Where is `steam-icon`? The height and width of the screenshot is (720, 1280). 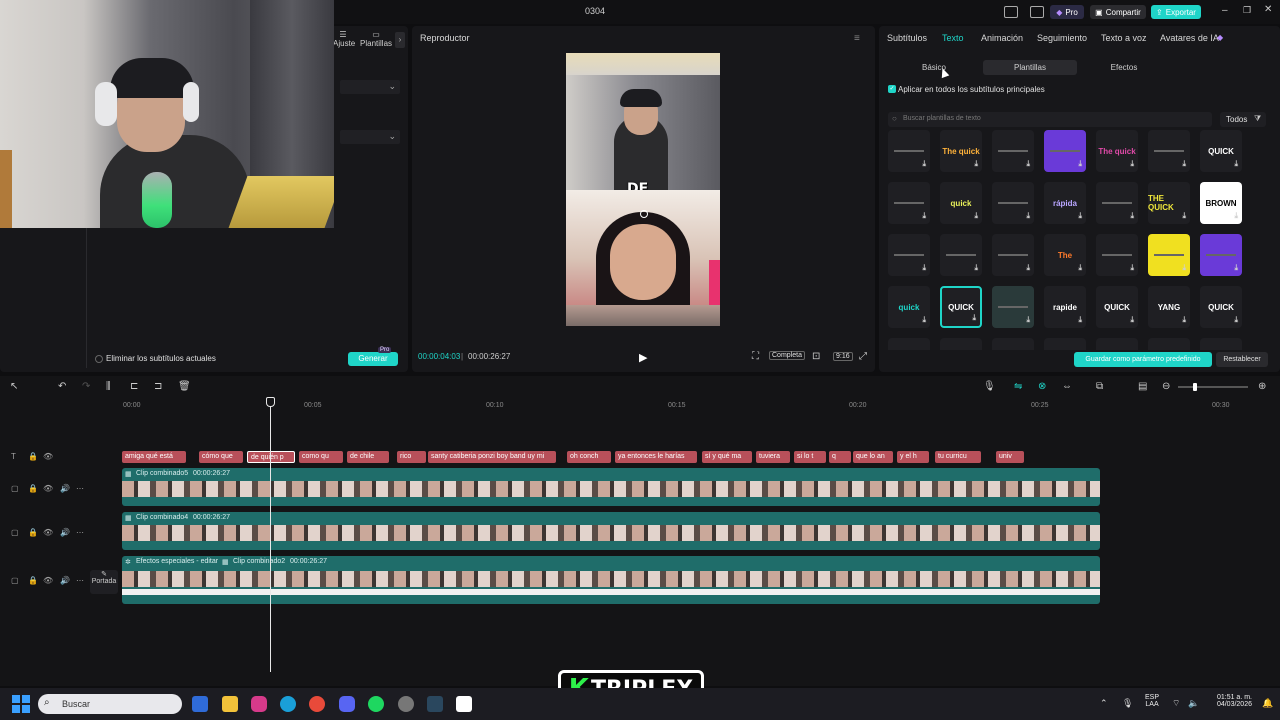 steam-icon is located at coordinates (435, 704).